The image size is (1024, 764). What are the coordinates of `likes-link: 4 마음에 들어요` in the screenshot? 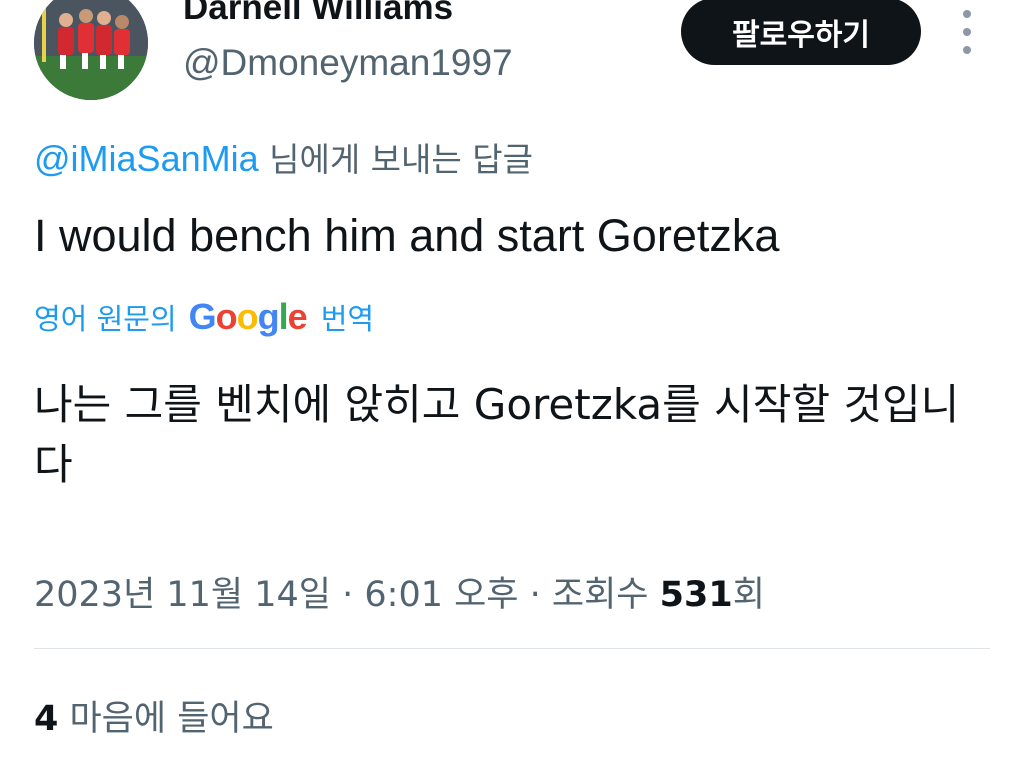 It's located at (154, 715).